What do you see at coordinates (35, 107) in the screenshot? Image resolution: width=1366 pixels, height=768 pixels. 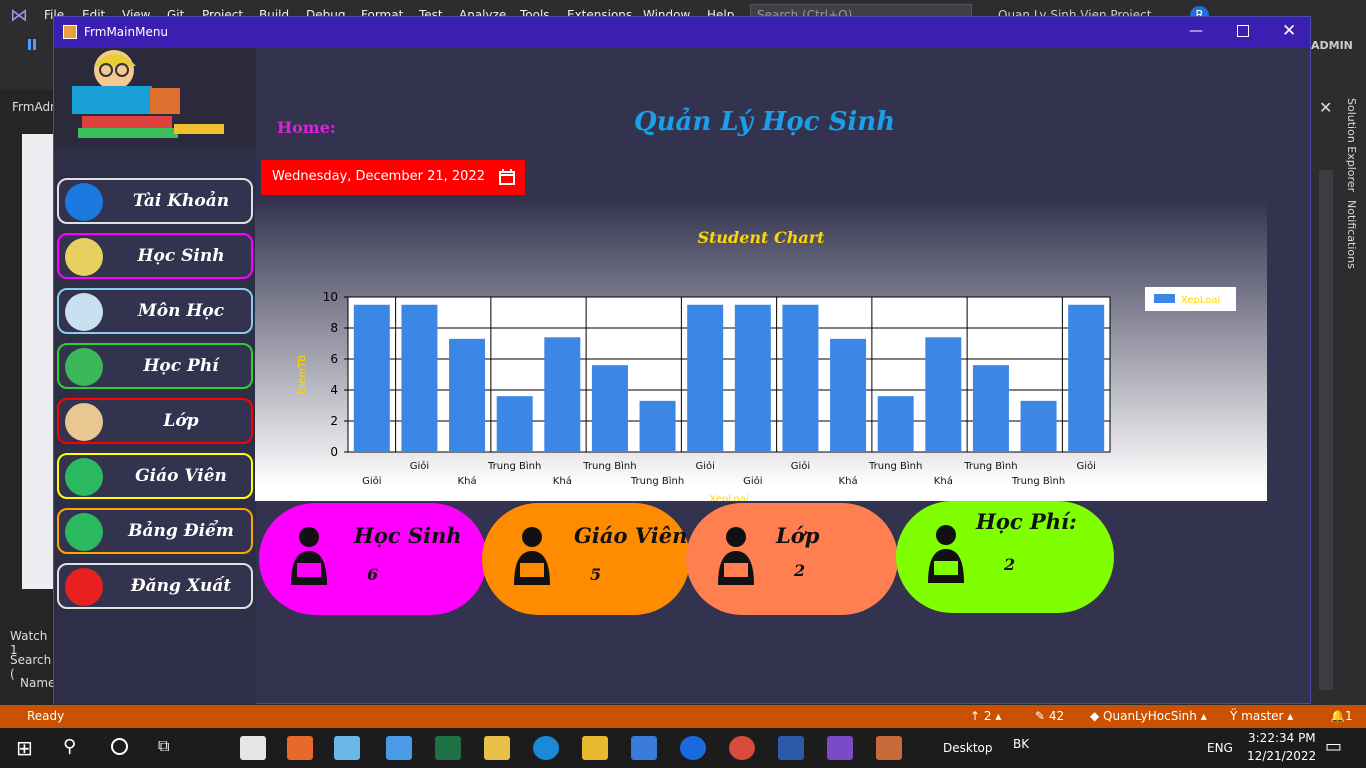 I see `left-doc-tab: FrmAdn` at bounding box center [35, 107].